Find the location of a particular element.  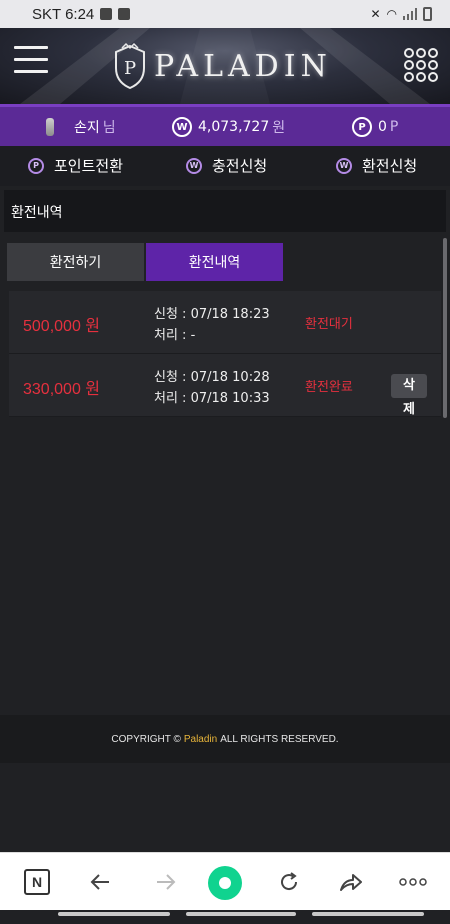

site-header: P PALADIN is located at coordinates (225, 66).